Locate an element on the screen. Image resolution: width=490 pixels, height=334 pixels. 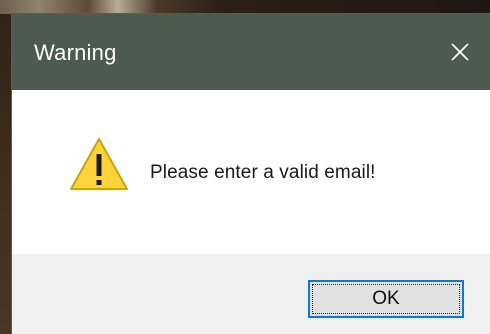
close-icon is located at coordinates (460, 52).